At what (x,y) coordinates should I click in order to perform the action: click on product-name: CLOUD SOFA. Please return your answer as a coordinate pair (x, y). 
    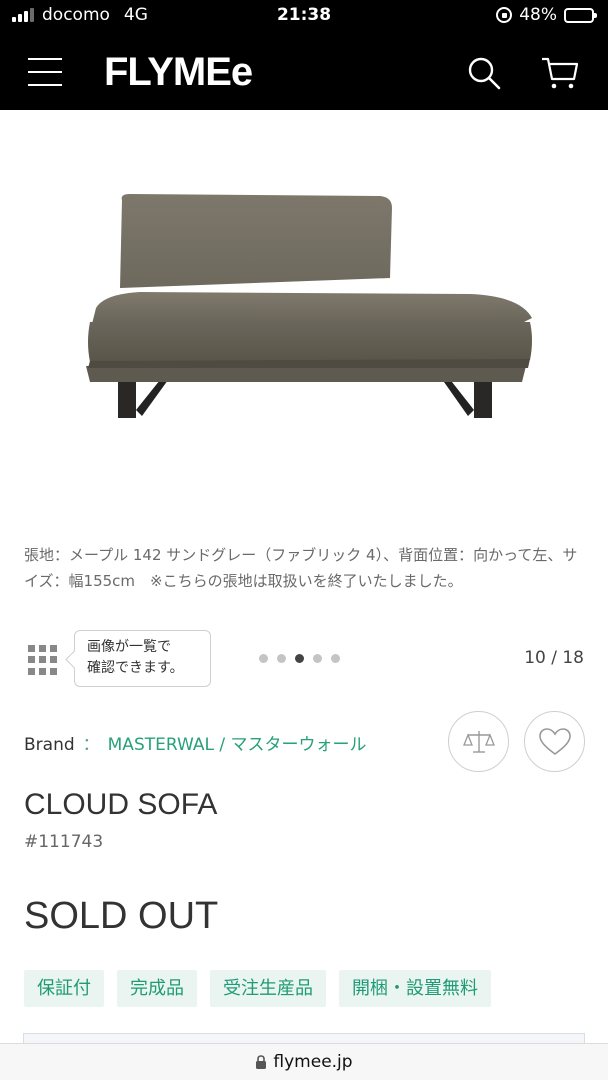
    Looking at the image, I should click on (121, 804).